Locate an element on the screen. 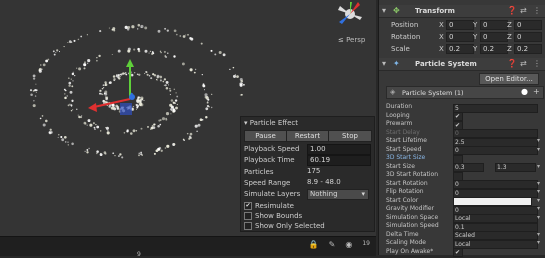 The width and height of the screenshot is (545, 258). prop-field-play-on-awake-: ✔ is located at coordinates (458, 252).